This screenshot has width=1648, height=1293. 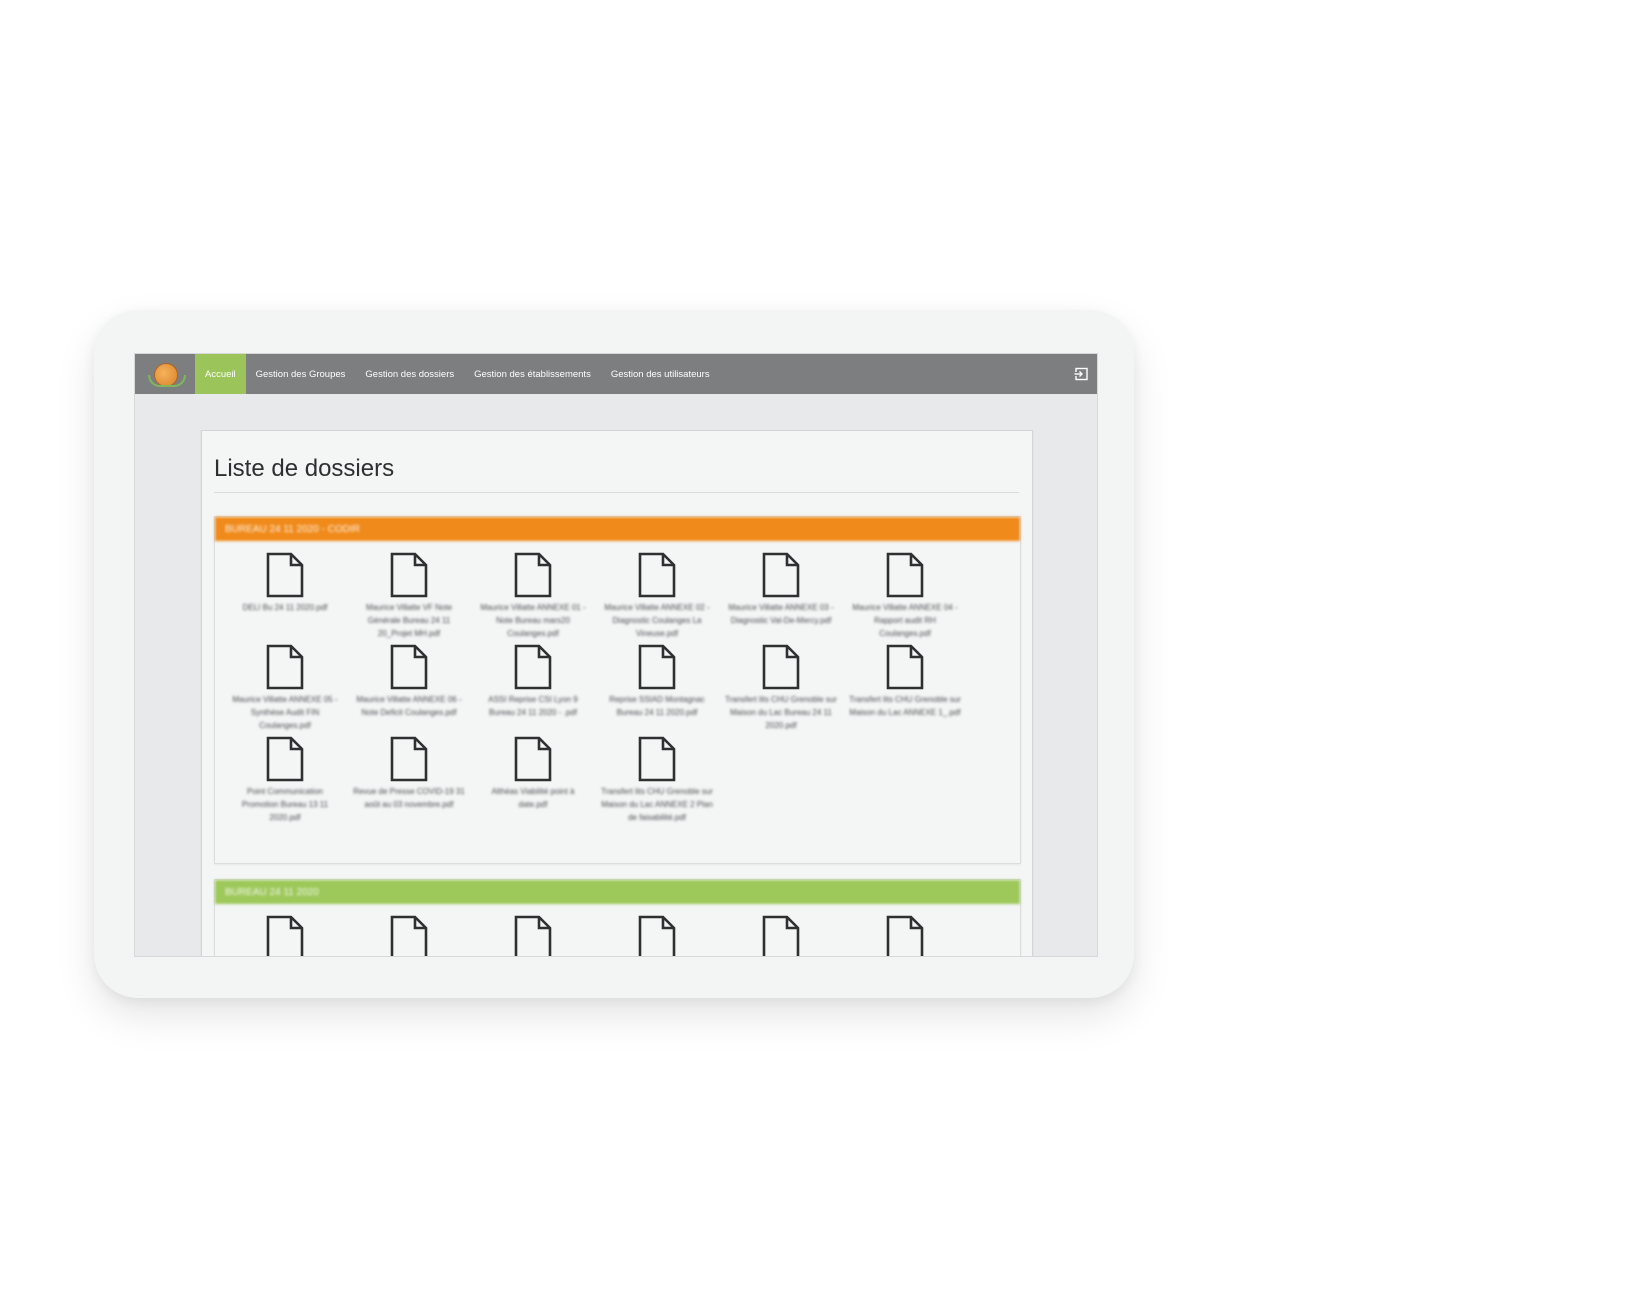 I want to click on title-divider, so click(x=616, y=492).